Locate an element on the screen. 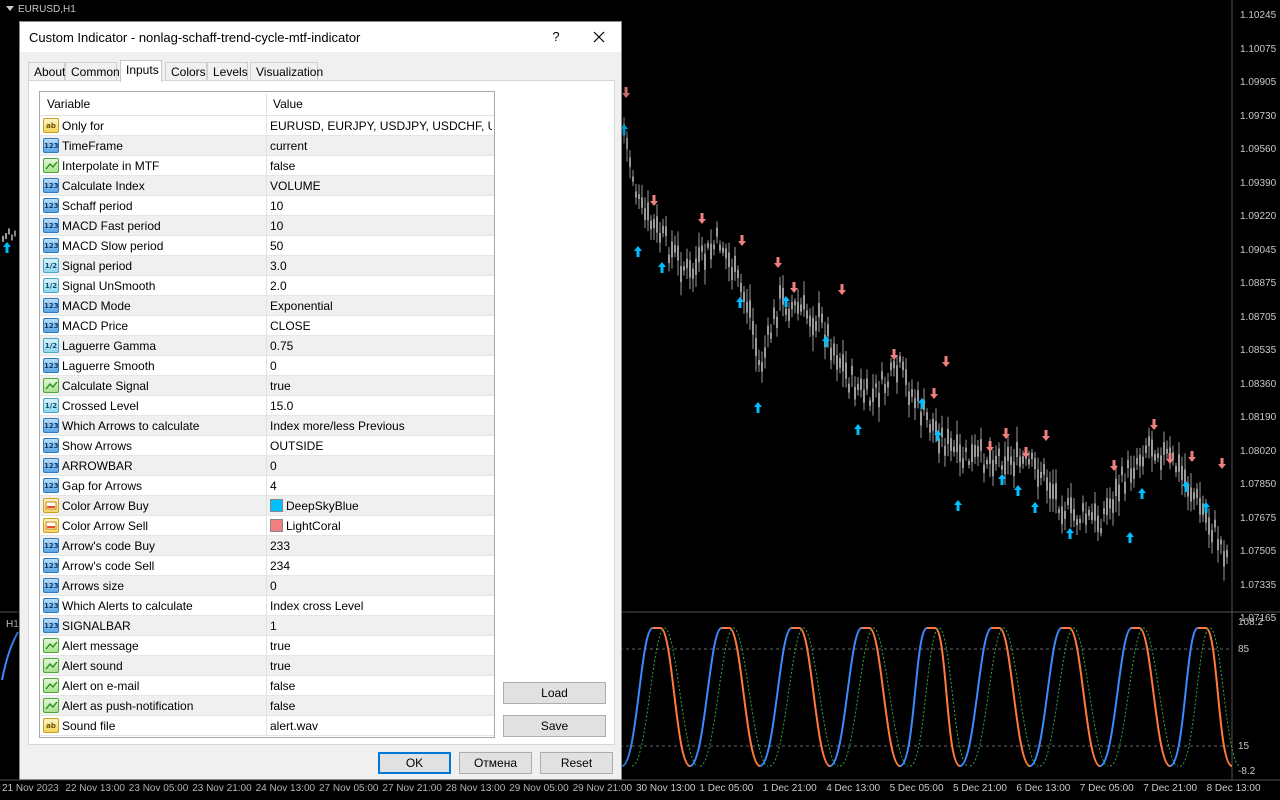 Image resolution: width=1280 pixels, height=800 pixels. time-tick-label: 4 Dec 13:00 is located at coordinates (853, 788).